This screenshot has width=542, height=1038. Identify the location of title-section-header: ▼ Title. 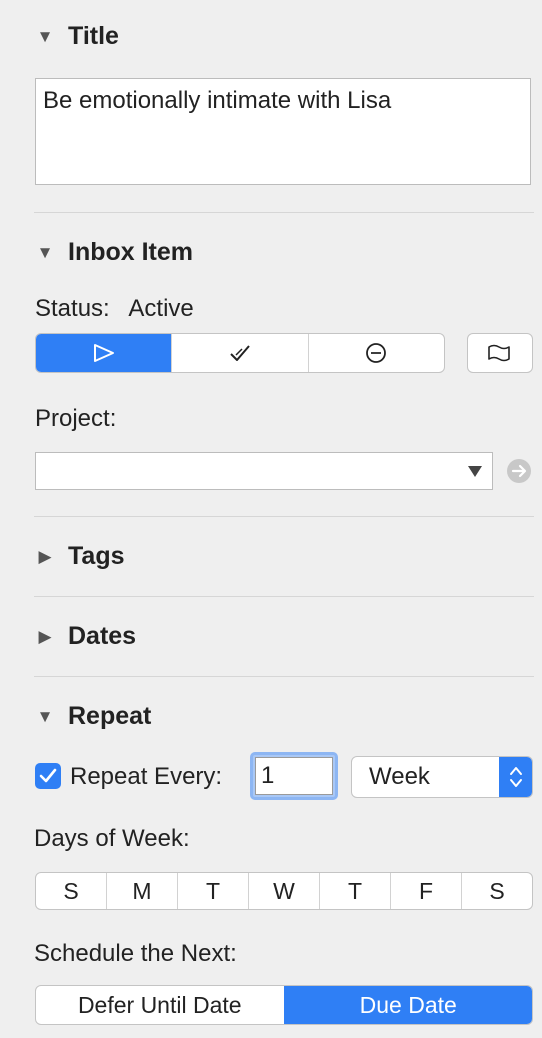
(76, 36).